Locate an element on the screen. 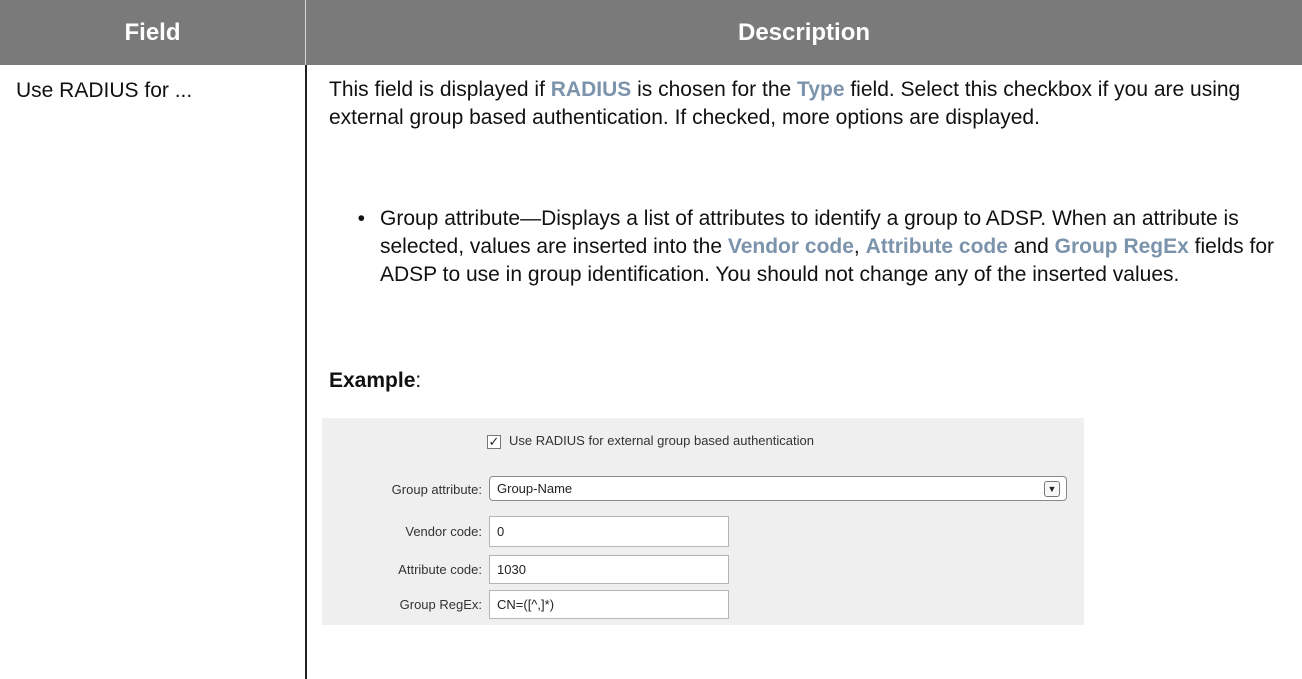  vendor-code-label: Vendor code: is located at coordinates (443, 531).